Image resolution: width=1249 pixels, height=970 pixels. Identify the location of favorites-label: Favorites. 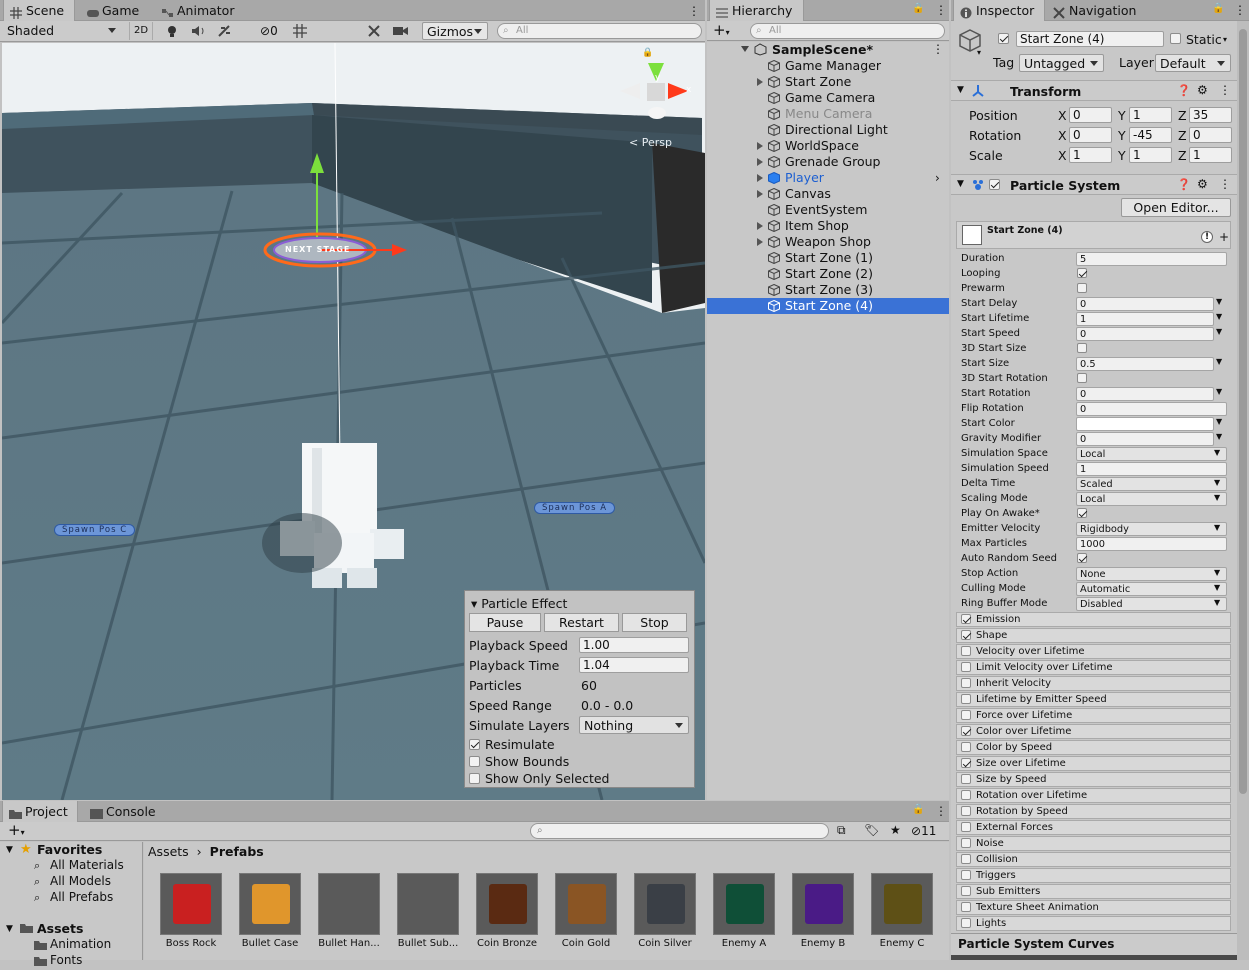
(69, 849).